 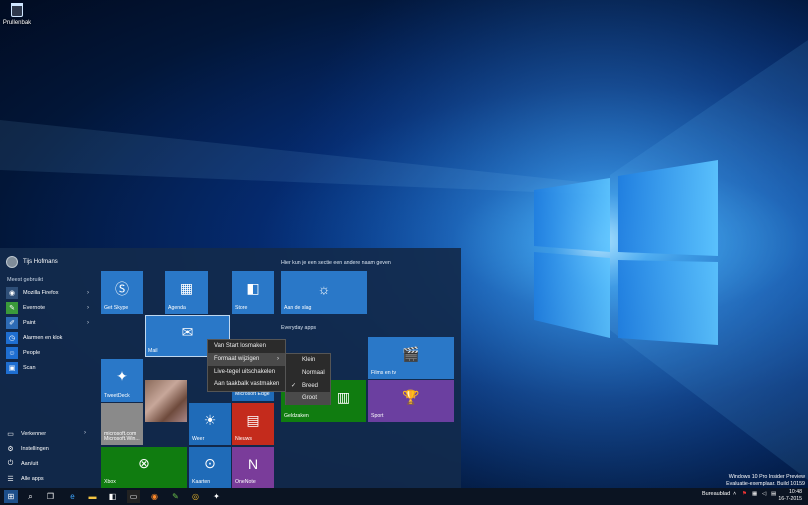 What do you see at coordinates (210, 424) in the screenshot?
I see `tile-weer: ☀ Weer` at bounding box center [210, 424].